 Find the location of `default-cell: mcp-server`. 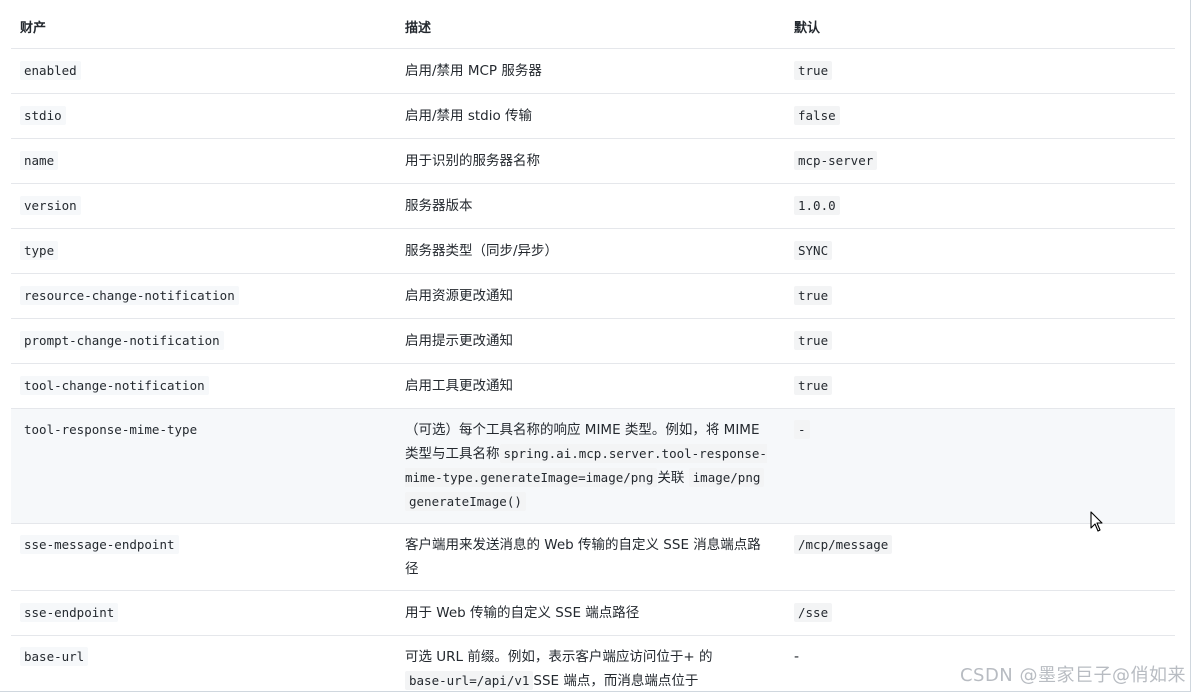

default-cell: mcp-server is located at coordinates (980, 161).